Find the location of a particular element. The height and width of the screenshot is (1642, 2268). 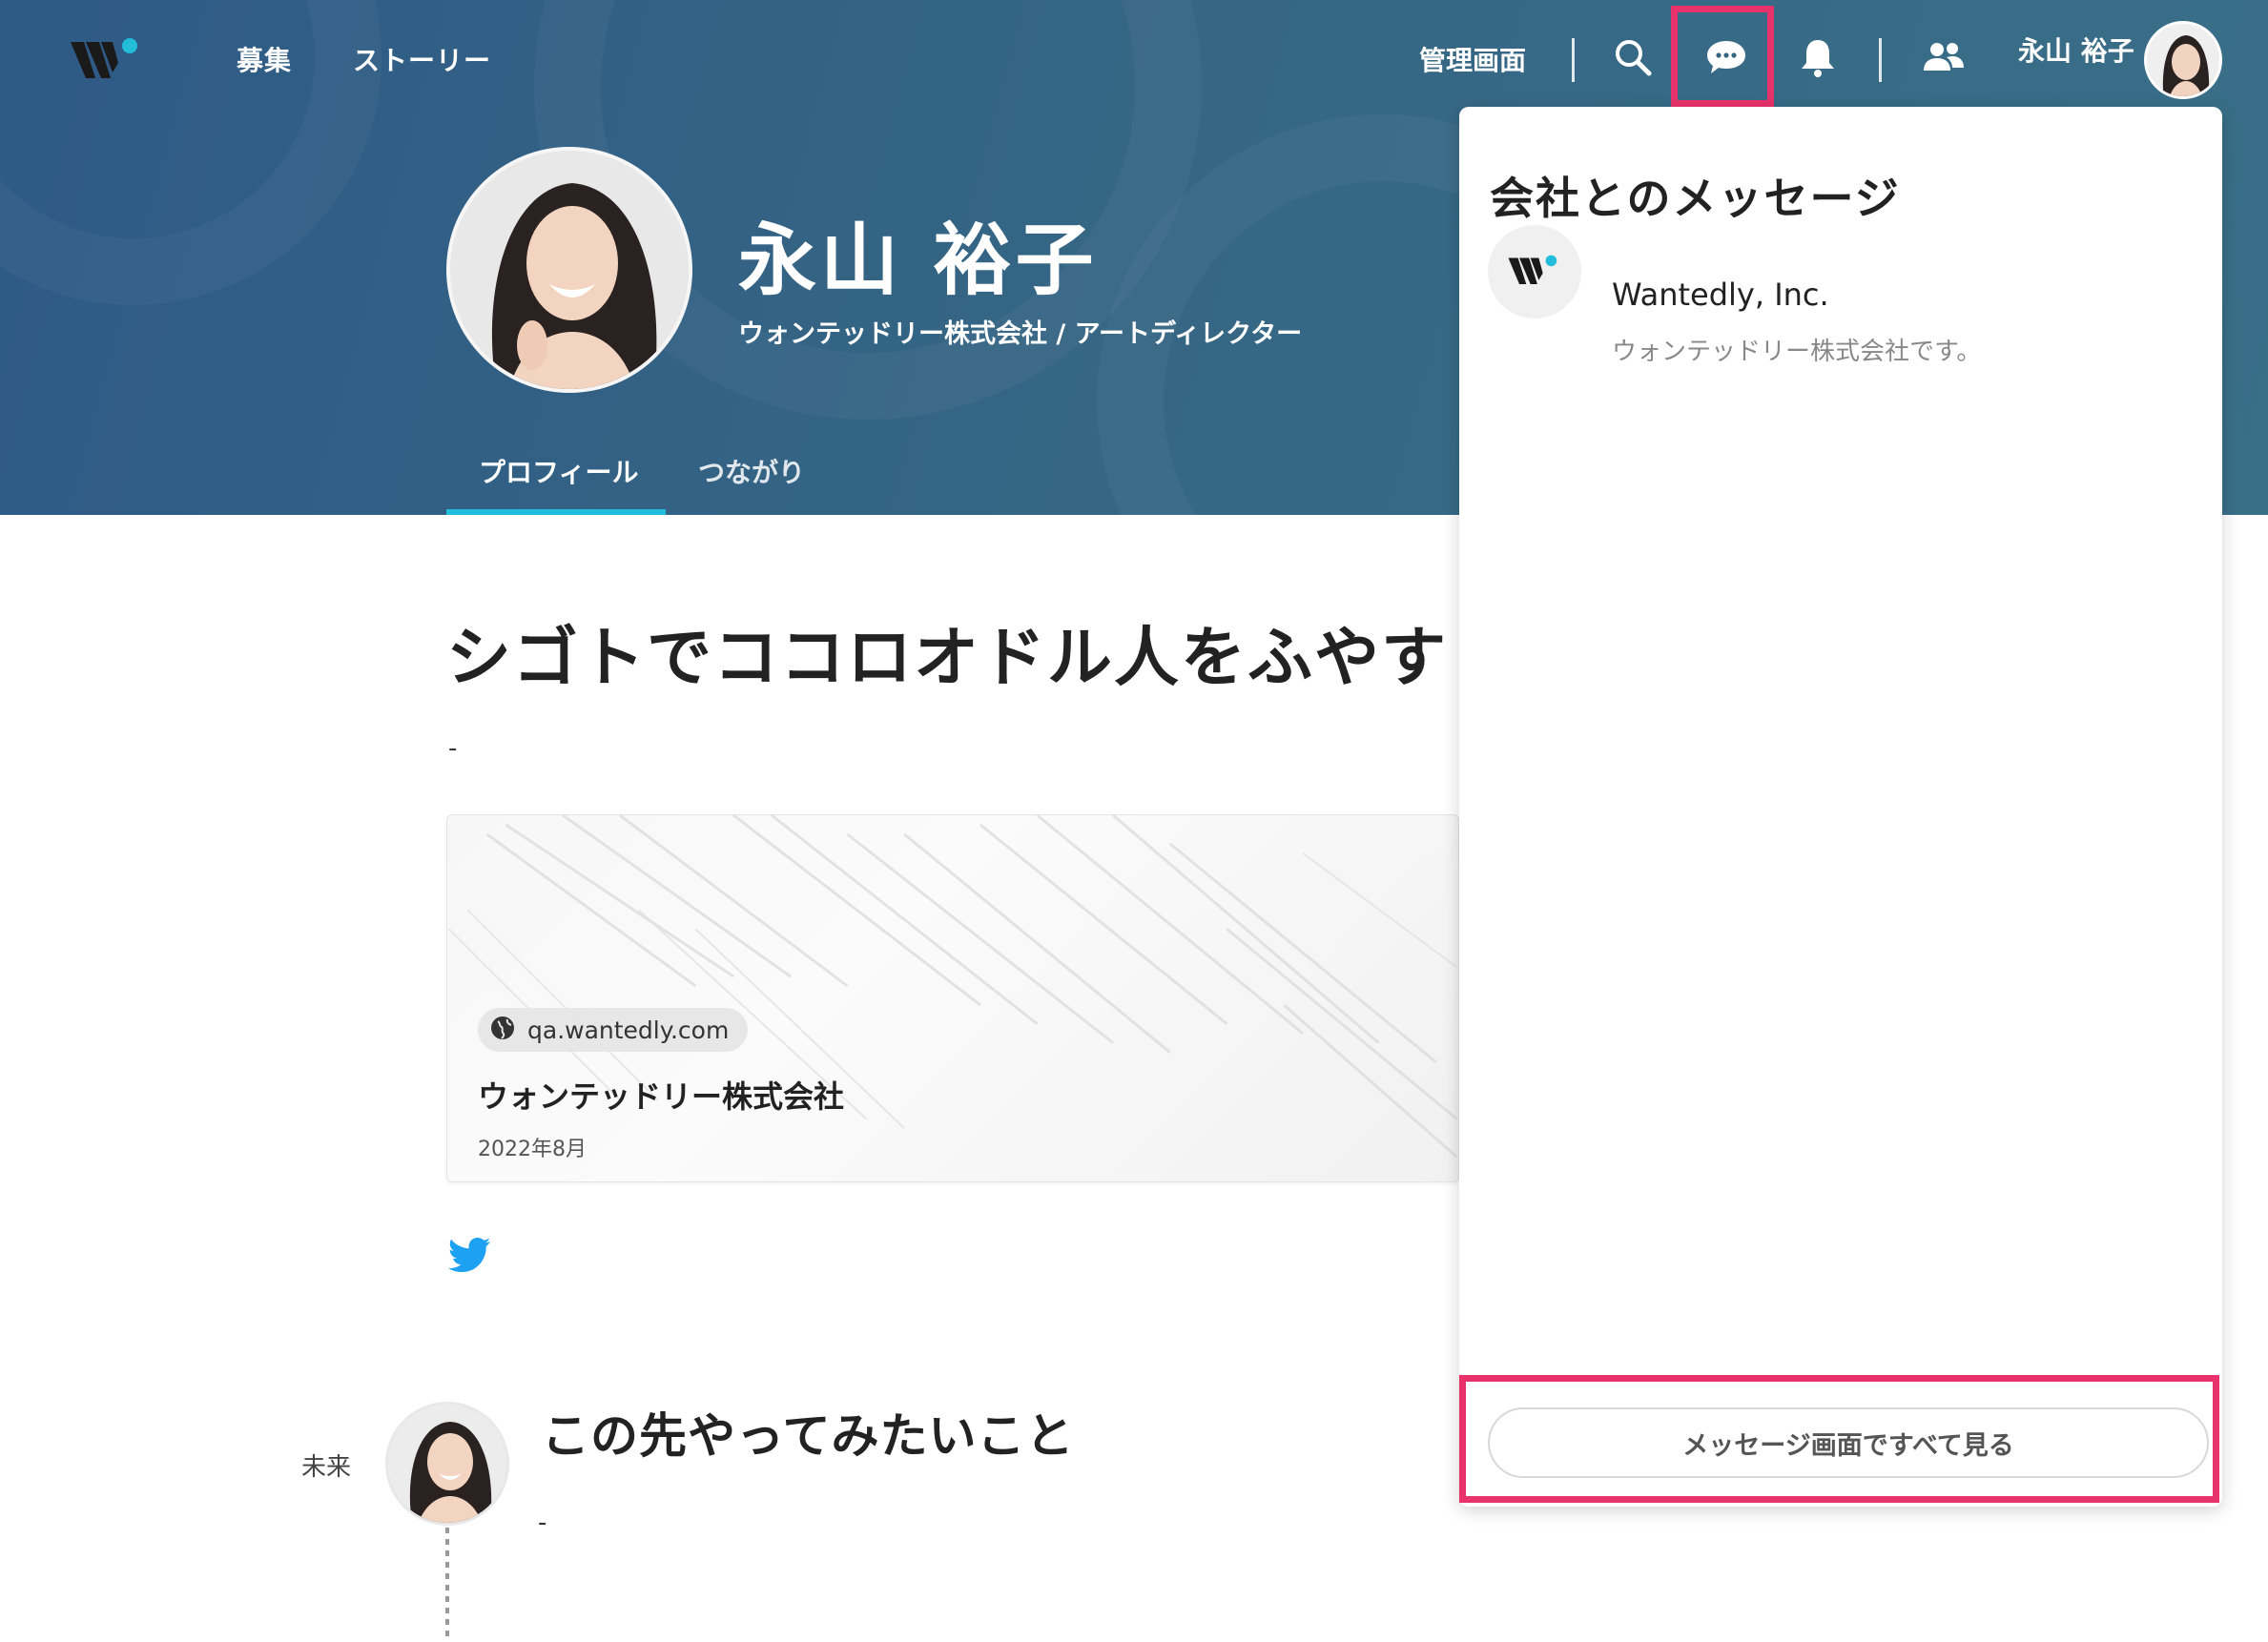

user-avatar is located at coordinates (2183, 60).